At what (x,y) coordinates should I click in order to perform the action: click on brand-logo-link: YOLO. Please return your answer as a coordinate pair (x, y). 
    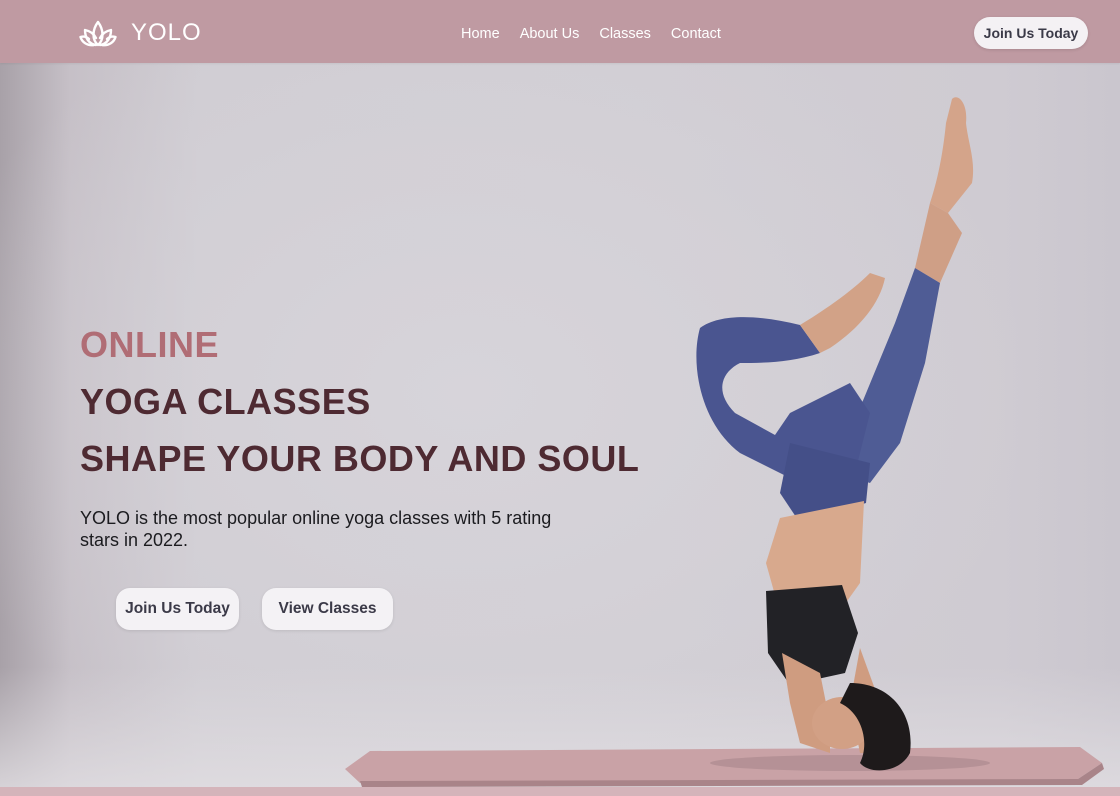
    Looking at the image, I should click on (140, 33).